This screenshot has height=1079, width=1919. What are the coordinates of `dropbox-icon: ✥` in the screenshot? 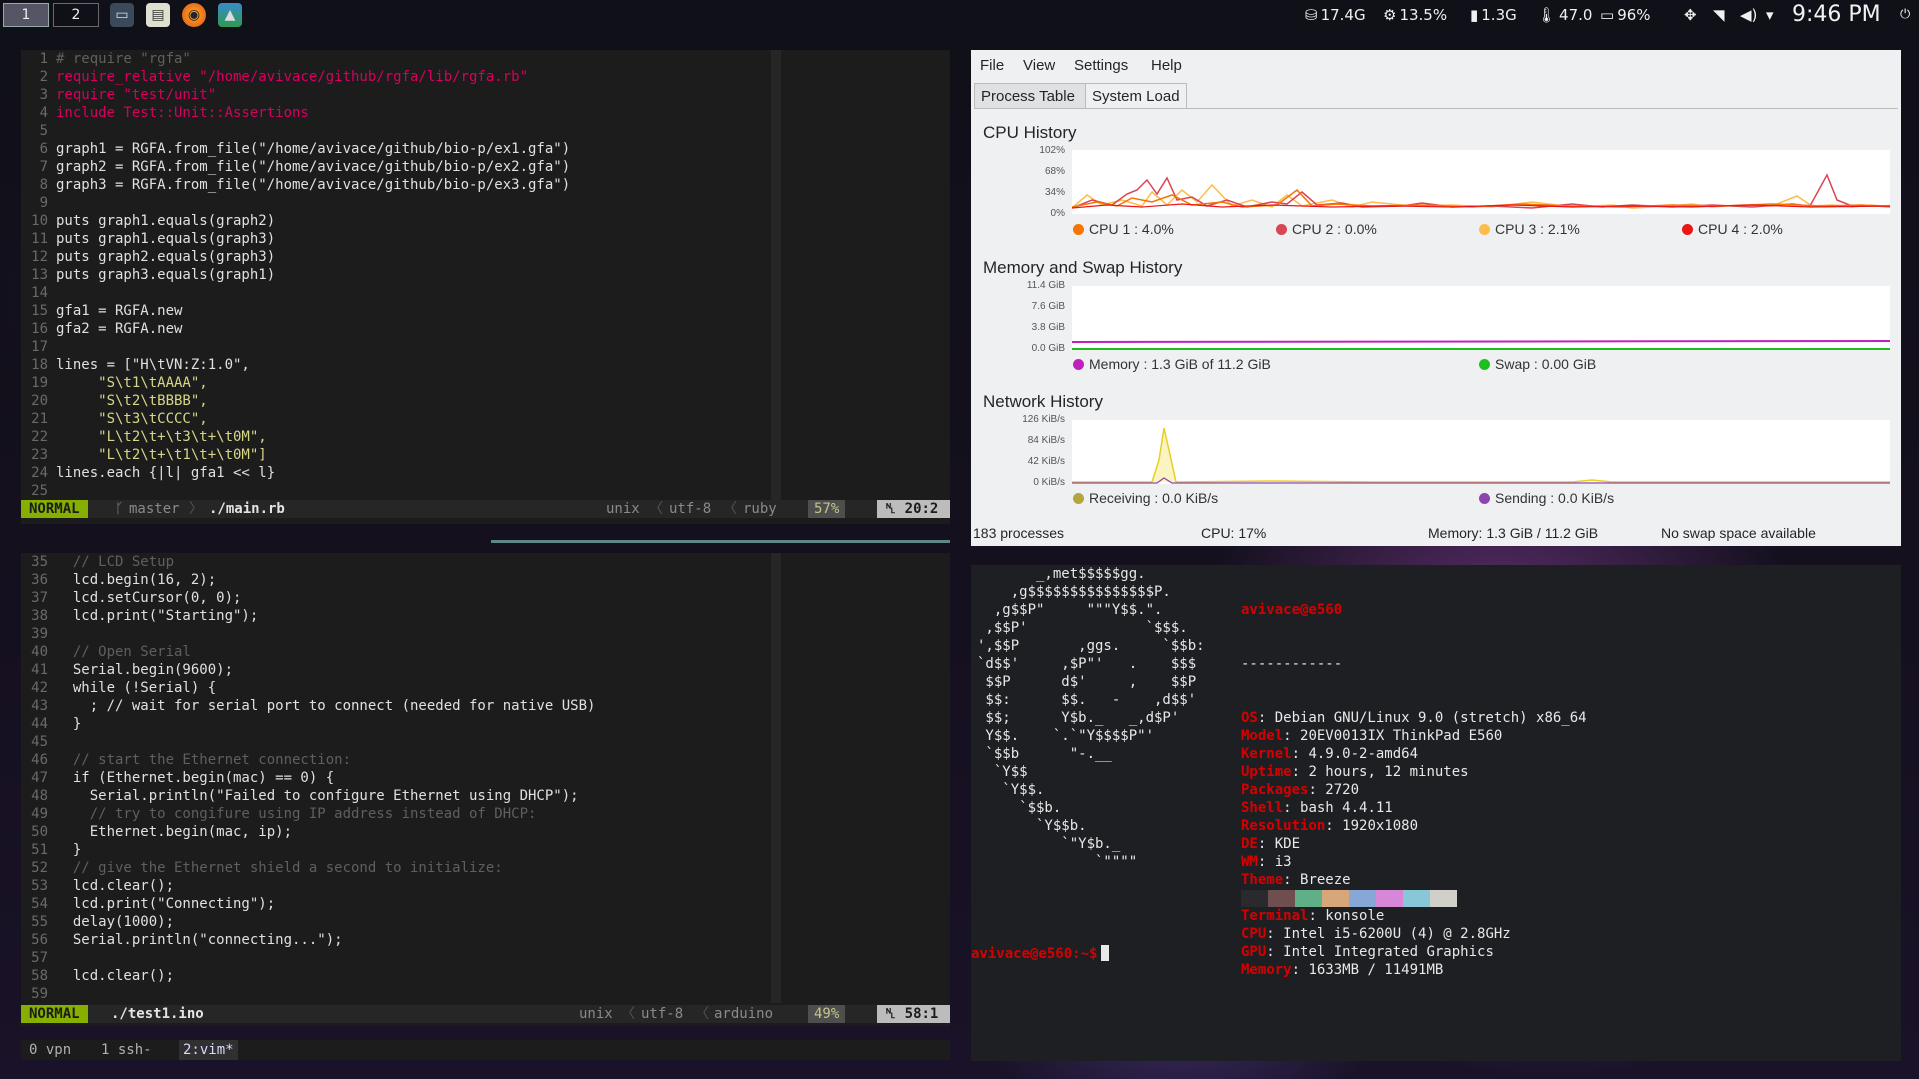 It's located at (1690, 15).